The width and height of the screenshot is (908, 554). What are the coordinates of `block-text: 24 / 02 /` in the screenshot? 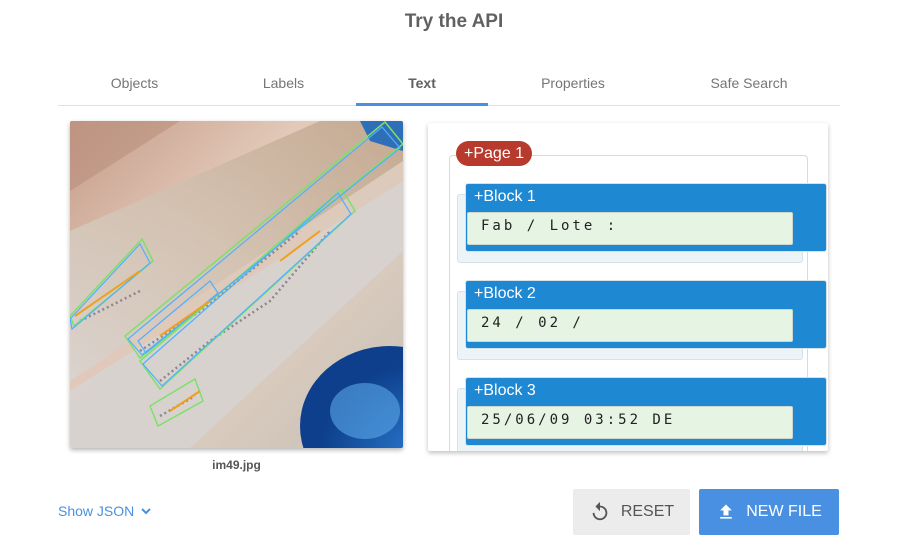 It's located at (630, 325).